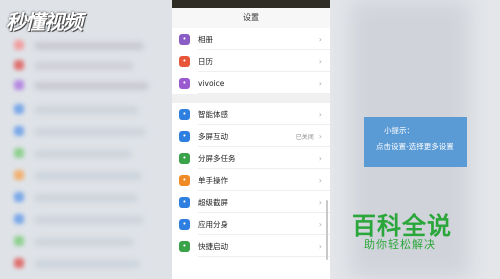  Describe the element at coordinates (184, 83) in the screenshot. I see `microphone-icon: •` at that location.